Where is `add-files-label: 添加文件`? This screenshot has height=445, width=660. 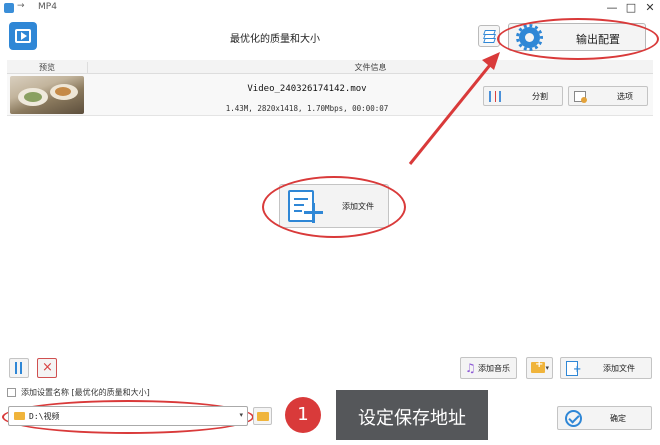
add-files-label: 添加文件 is located at coordinates (619, 368).